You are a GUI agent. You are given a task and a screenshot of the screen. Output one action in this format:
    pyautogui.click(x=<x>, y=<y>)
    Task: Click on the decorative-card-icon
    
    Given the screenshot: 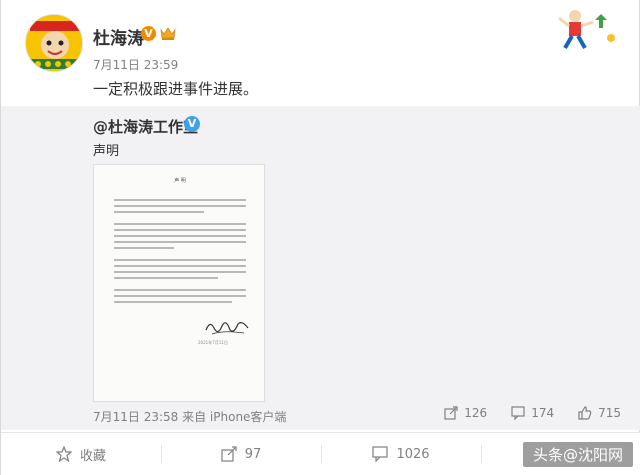 What is the action you would take?
    pyautogui.click(x=585, y=30)
    